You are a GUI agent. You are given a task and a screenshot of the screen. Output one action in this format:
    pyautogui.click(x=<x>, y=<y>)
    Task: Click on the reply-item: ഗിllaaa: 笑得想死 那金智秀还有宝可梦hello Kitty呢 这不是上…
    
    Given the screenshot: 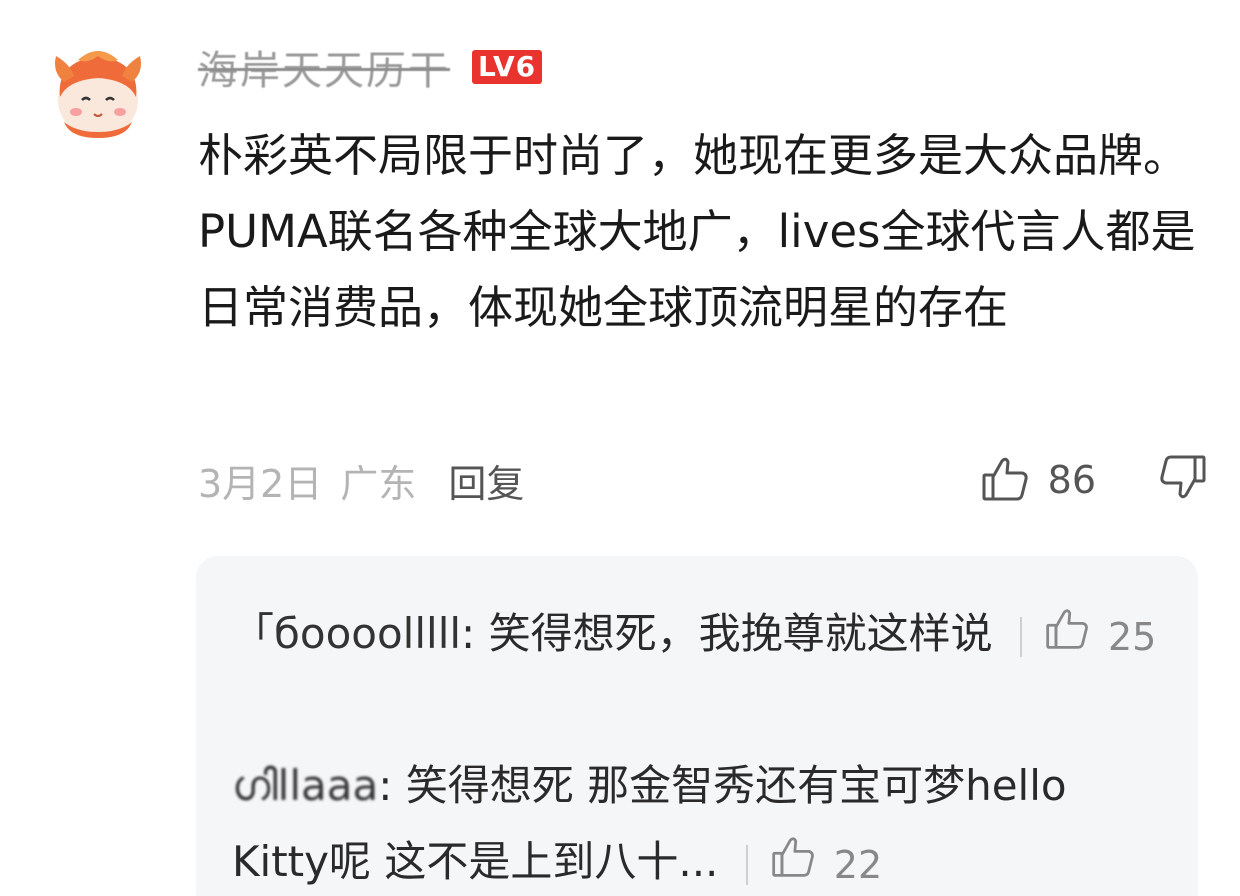 What is the action you would take?
    pyautogui.click(x=697, y=822)
    